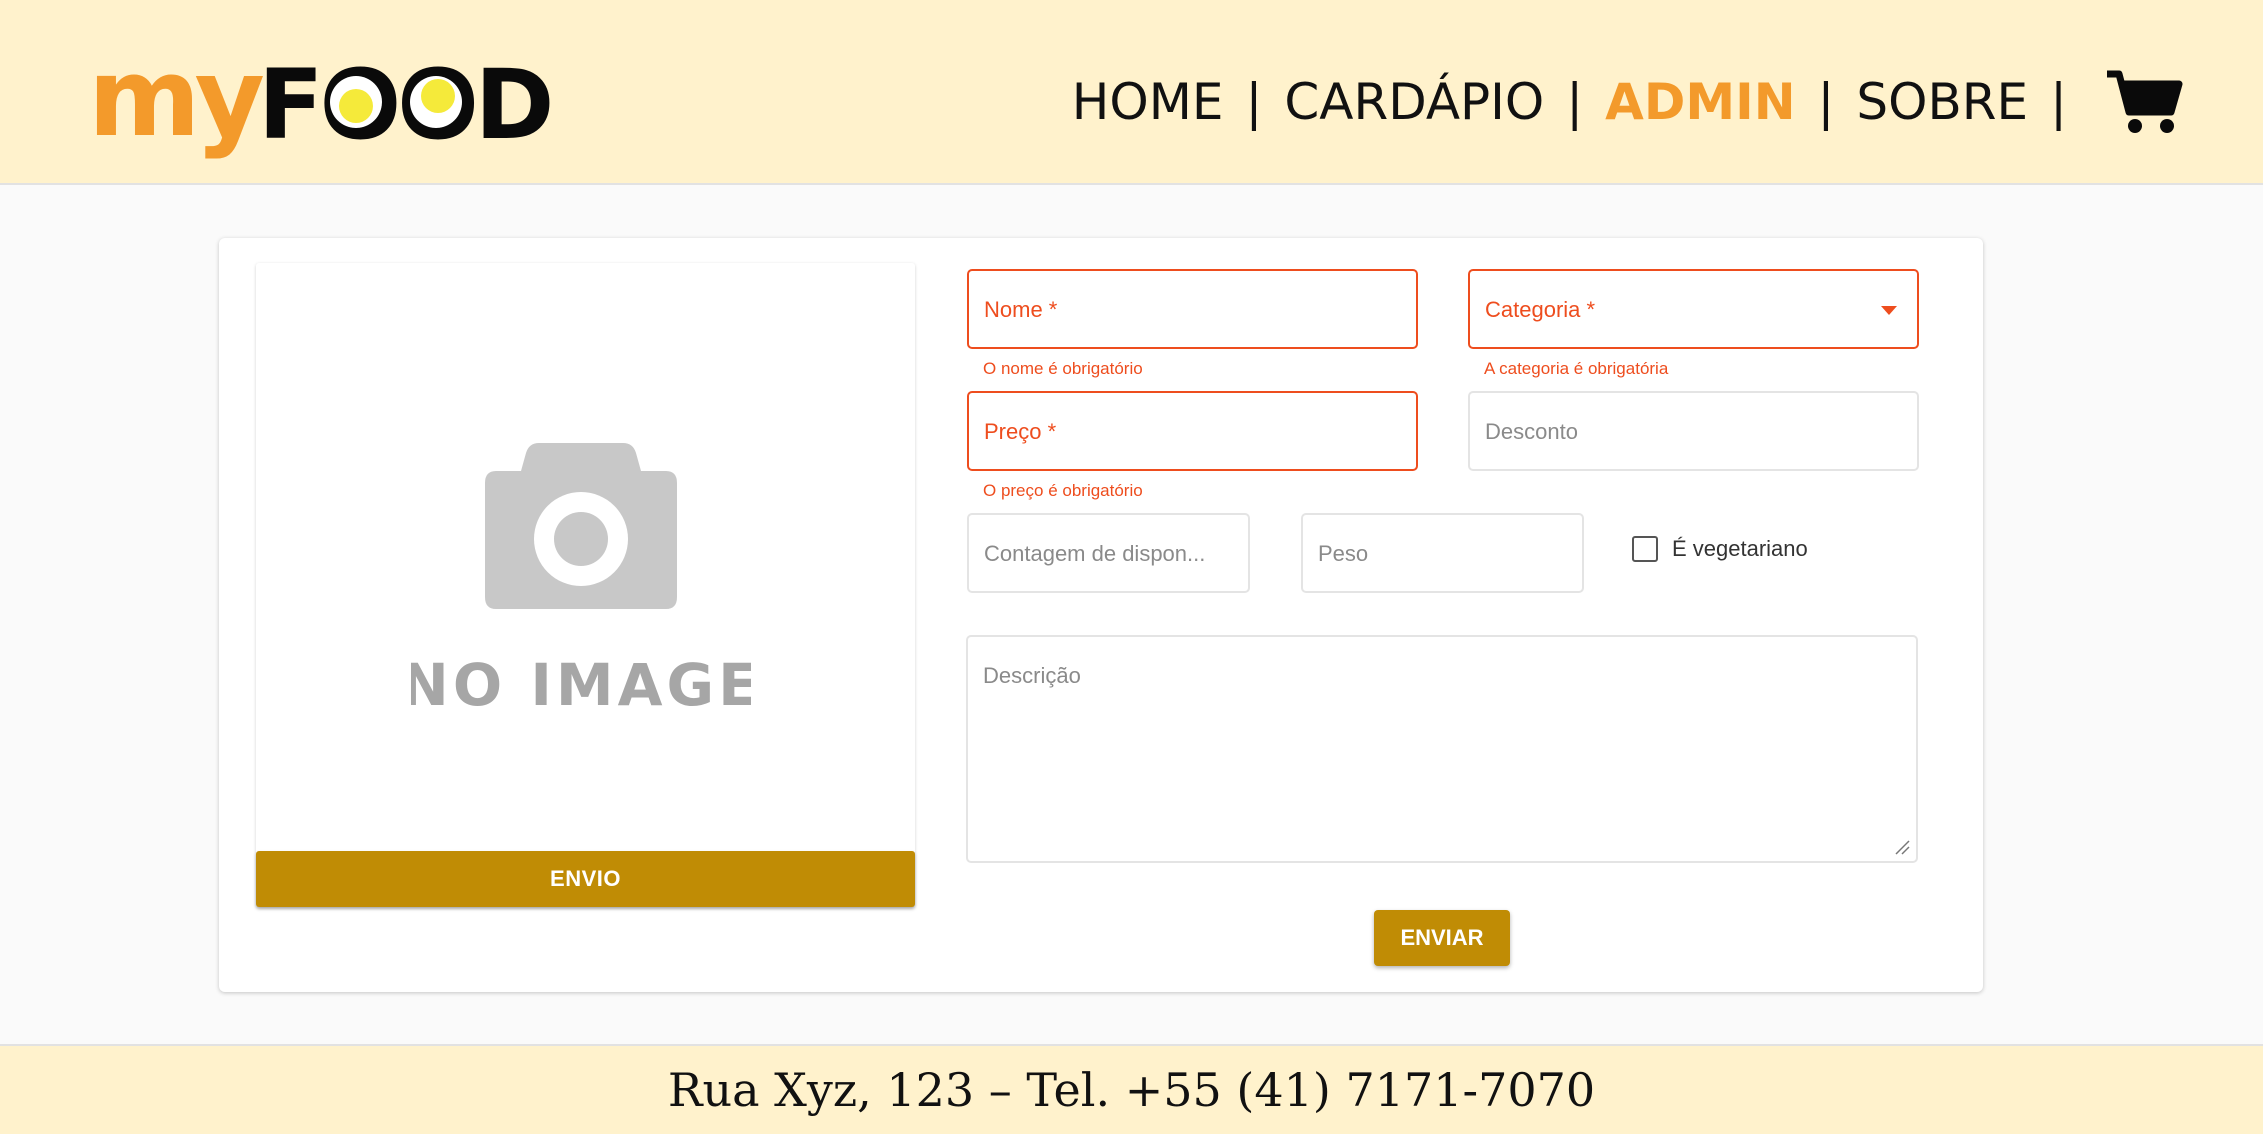  I want to click on vegetariano-checkbox-row: É vegetariano, so click(1720, 549).